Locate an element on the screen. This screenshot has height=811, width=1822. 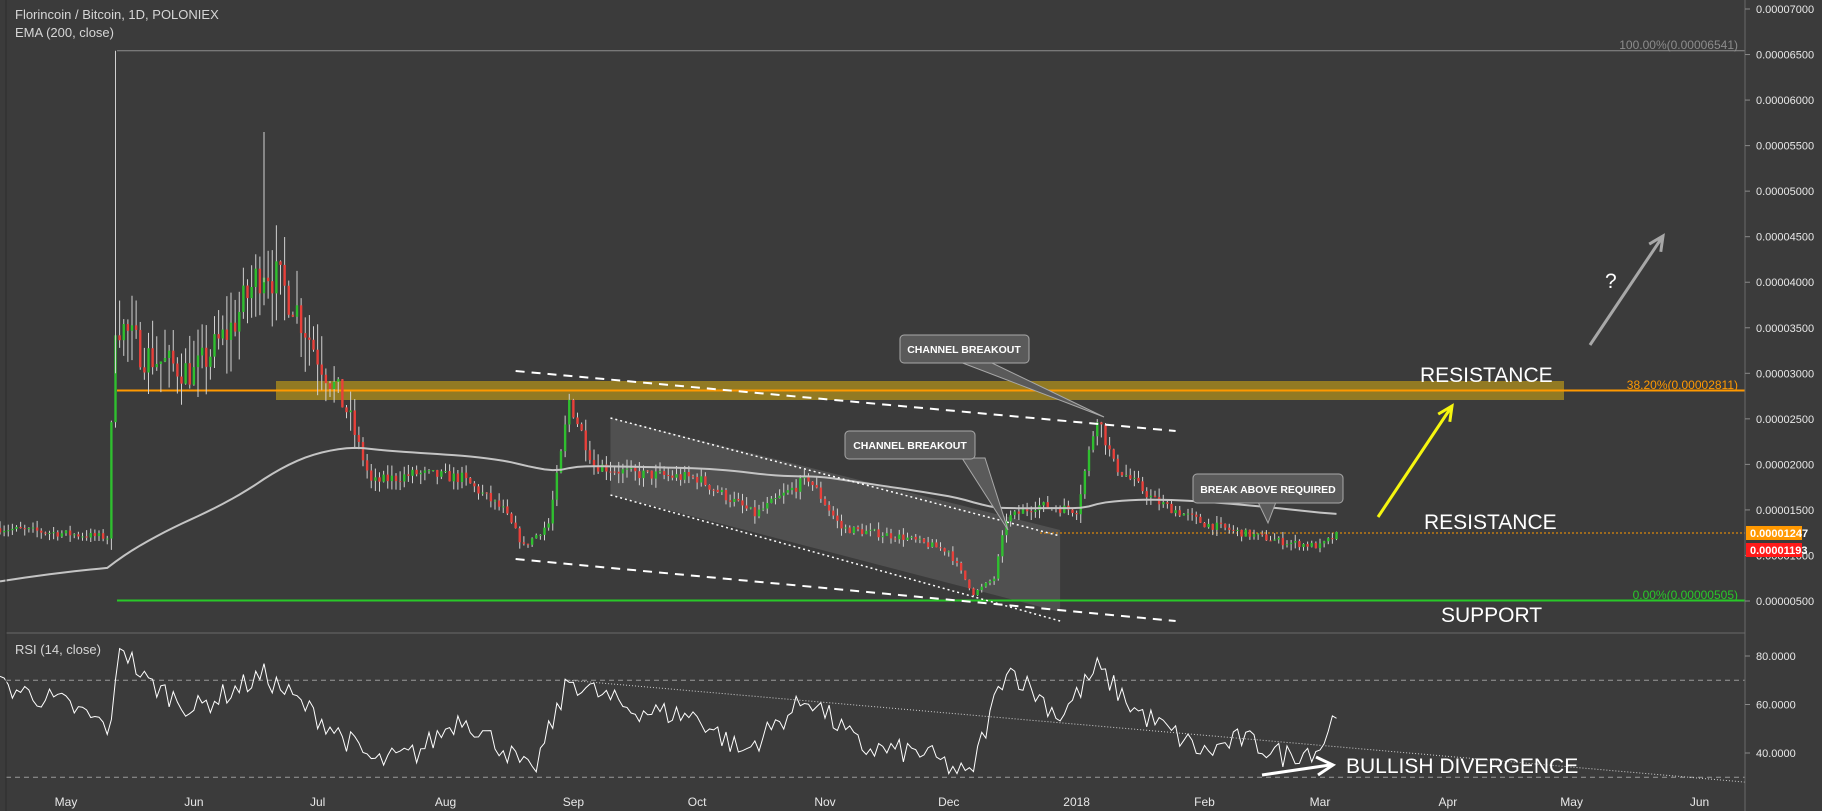
fib-0-label: 0.00%(0.00000505) is located at coordinates (1685, 595).